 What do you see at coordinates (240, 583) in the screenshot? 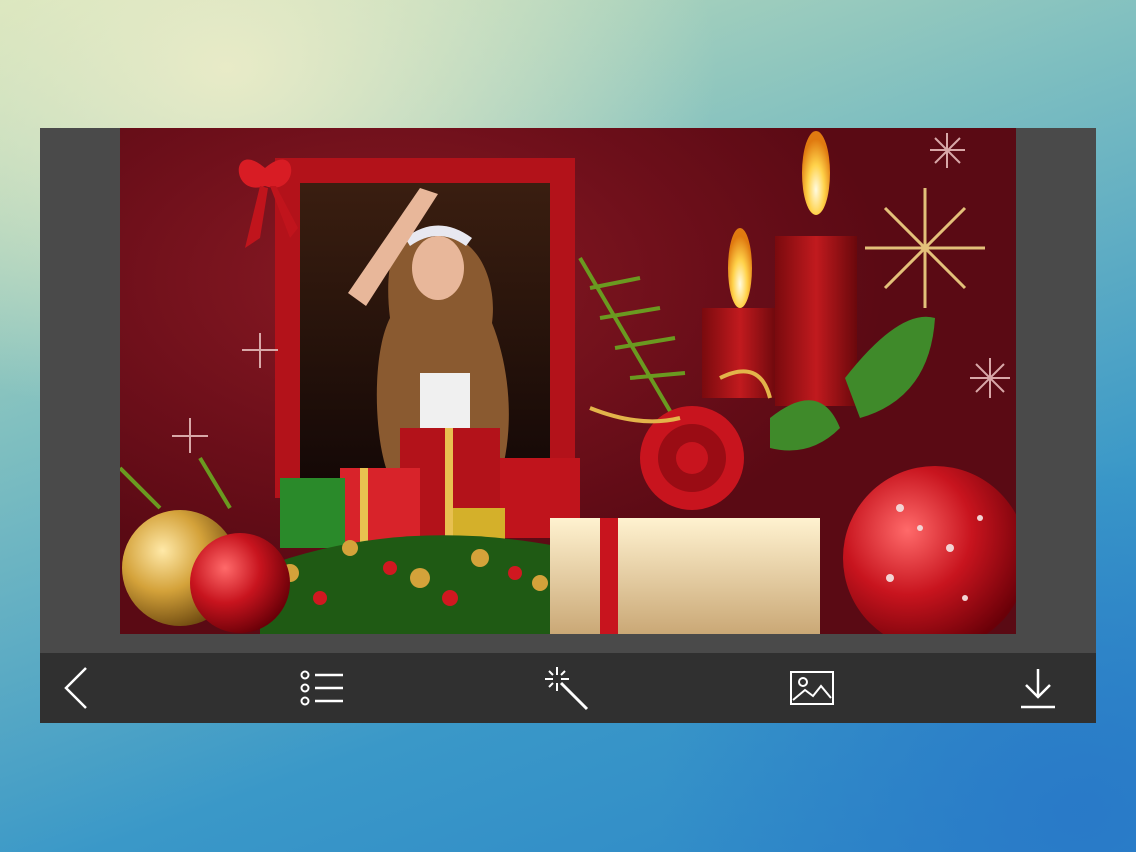
I see `red-bauble-left` at bounding box center [240, 583].